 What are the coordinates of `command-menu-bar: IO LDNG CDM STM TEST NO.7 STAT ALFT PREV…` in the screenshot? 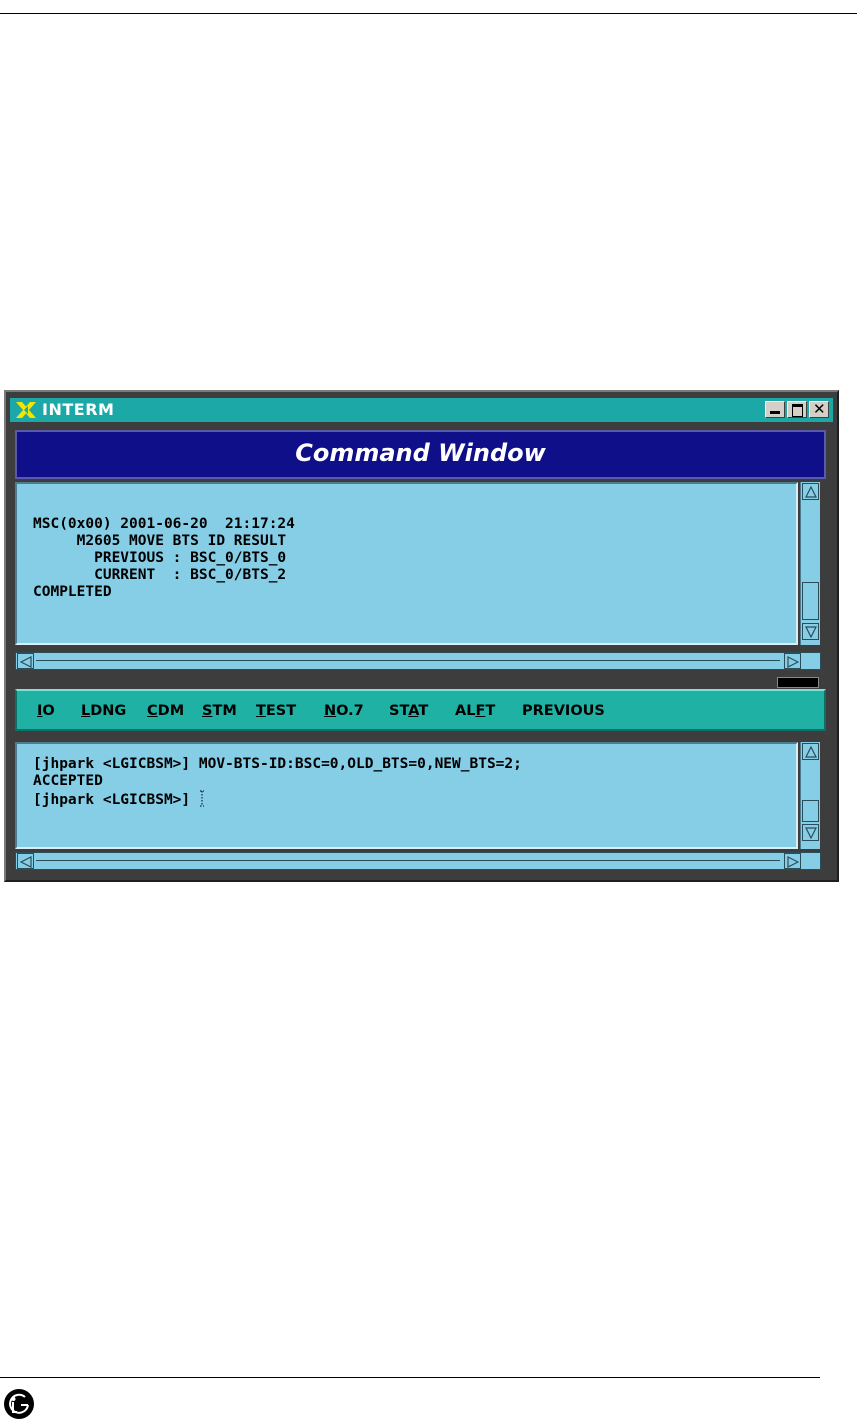 It's located at (420, 710).